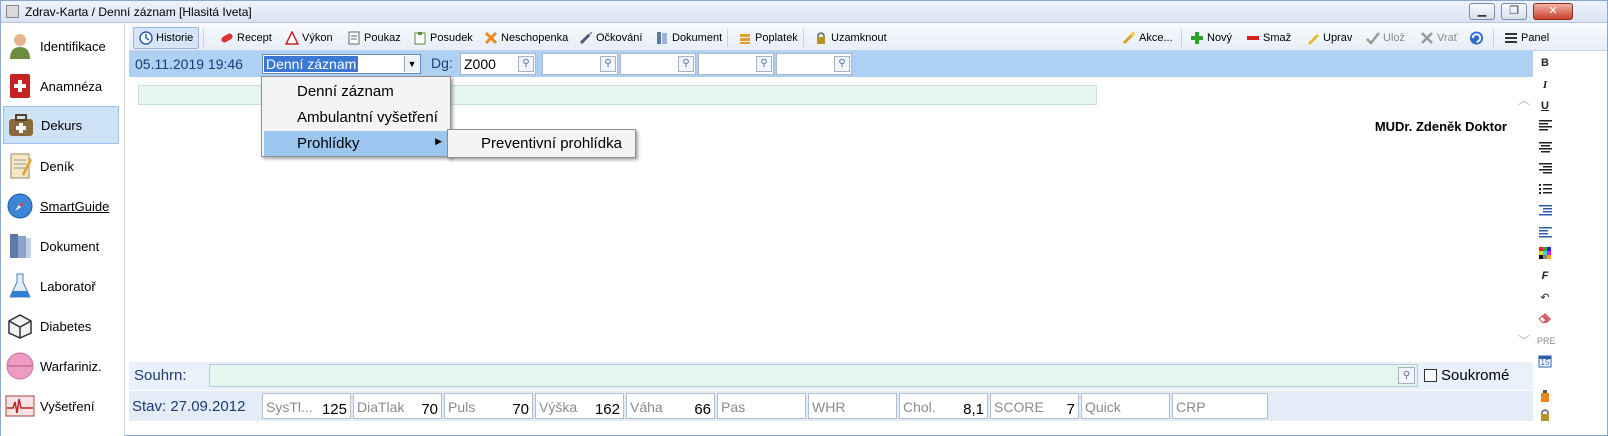  Describe the element at coordinates (1524, 340) in the screenshot. I see `scroll-down-icon: ﹀` at that location.